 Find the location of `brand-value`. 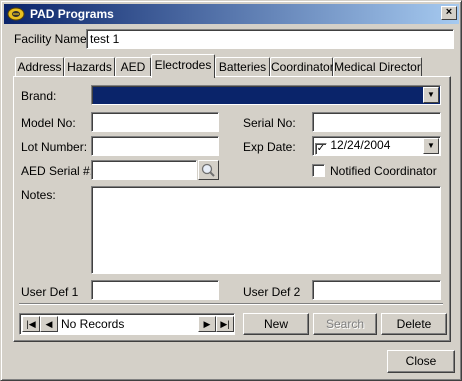

brand-value is located at coordinates (93, 93).